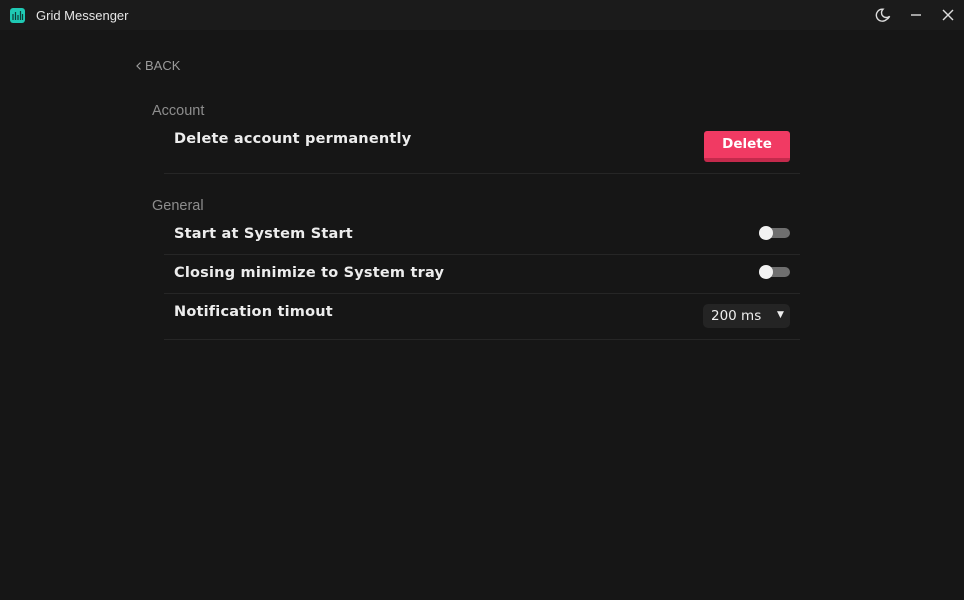 This screenshot has height=600, width=964. Describe the element at coordinates (293, 139) in the screenshot. I see `delete-account-label: Delete account permanently` at that location.